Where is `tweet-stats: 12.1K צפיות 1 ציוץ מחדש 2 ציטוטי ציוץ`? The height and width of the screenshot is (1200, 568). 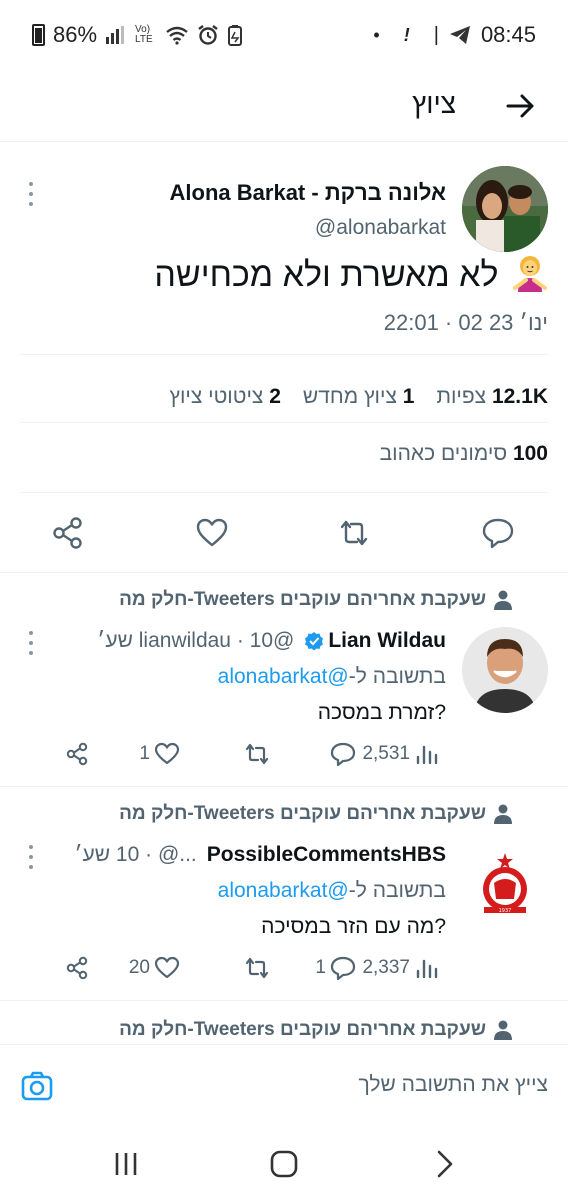
tweet-stats: 12.1K צפיות 1 ציוץ מחדש 2 ציטוטי ציוץ is located at coordinates (358, 397).